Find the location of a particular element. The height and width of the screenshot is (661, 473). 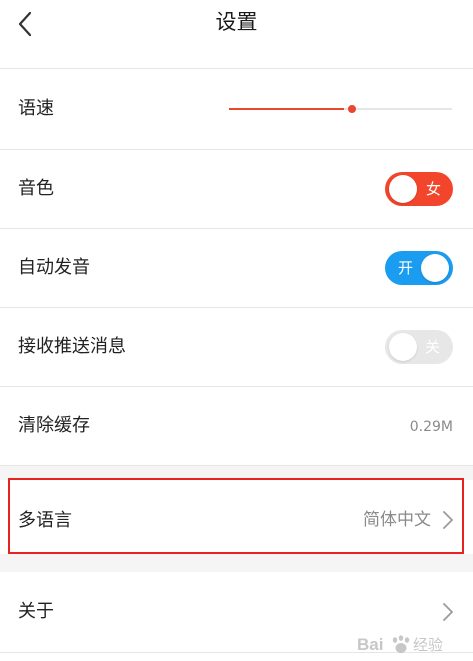

setting-row-speed: 语速 is located at coordinates (236, 109).